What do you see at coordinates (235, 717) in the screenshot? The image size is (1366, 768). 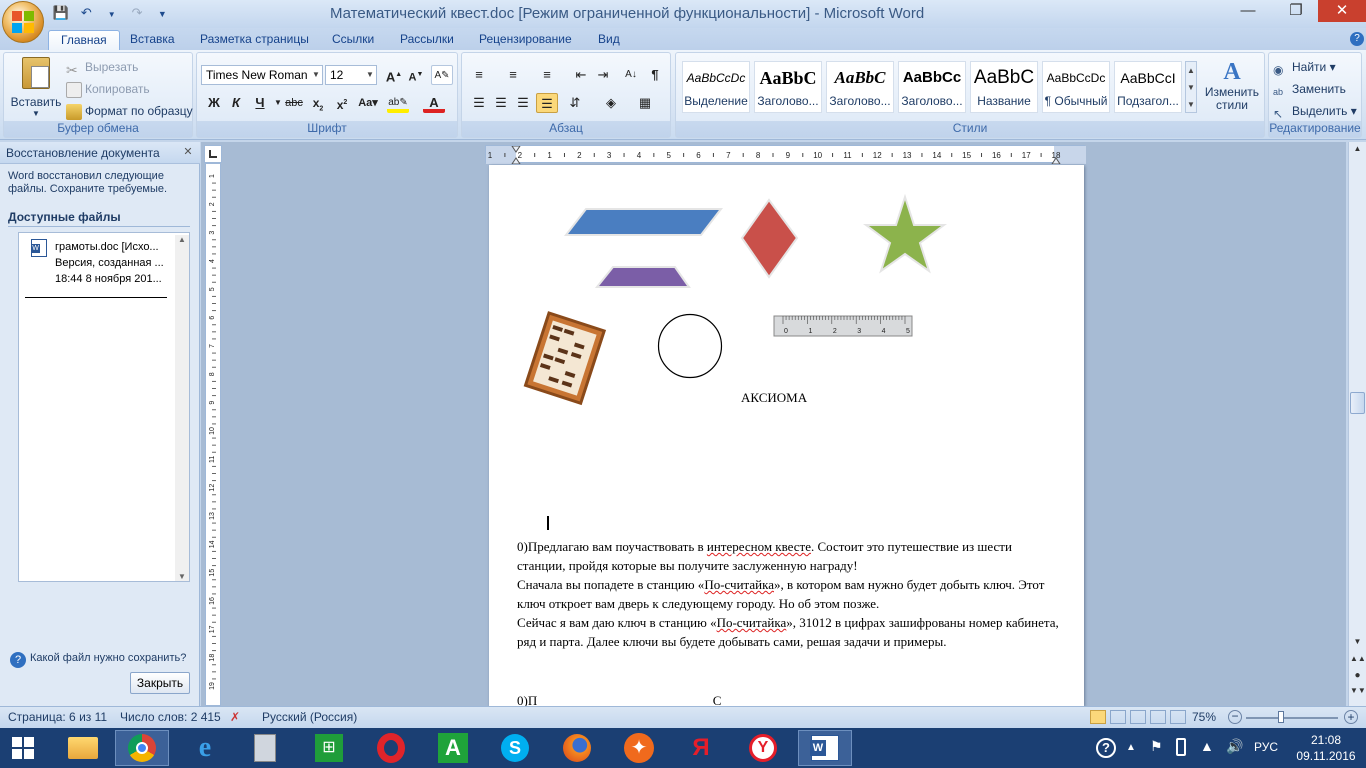 I see `proofing-icon: ✗` at bounding box center [235, 717].